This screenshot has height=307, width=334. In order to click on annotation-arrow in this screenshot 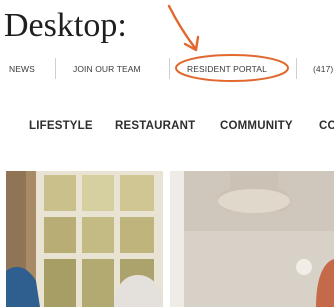, I will do `click(183, 28)`.